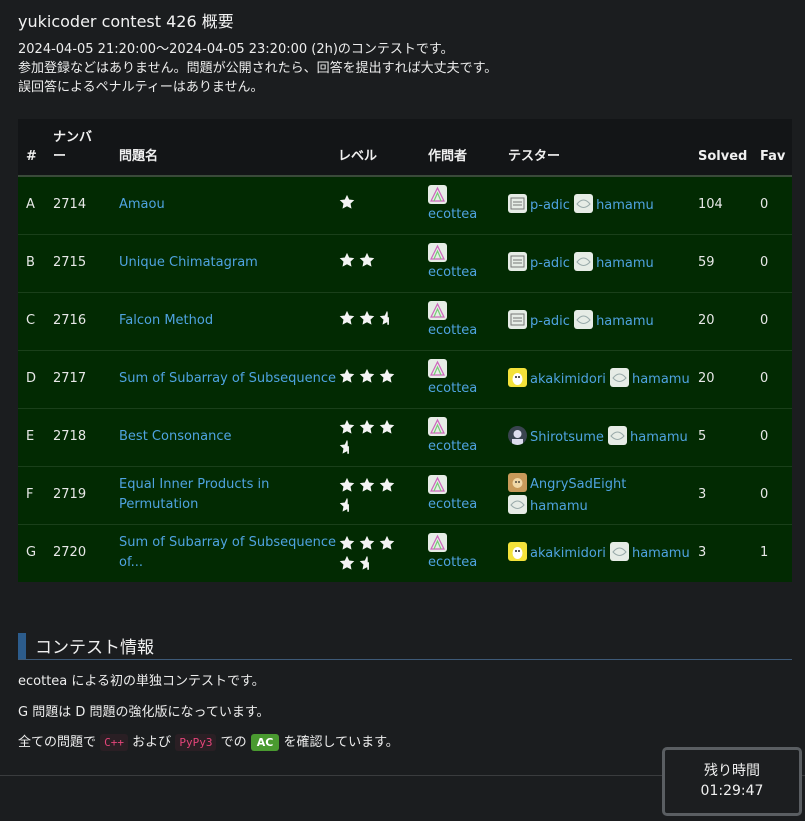  I want to click on problem-link: Equal Inner Products in Permutation, so click(194, 494).